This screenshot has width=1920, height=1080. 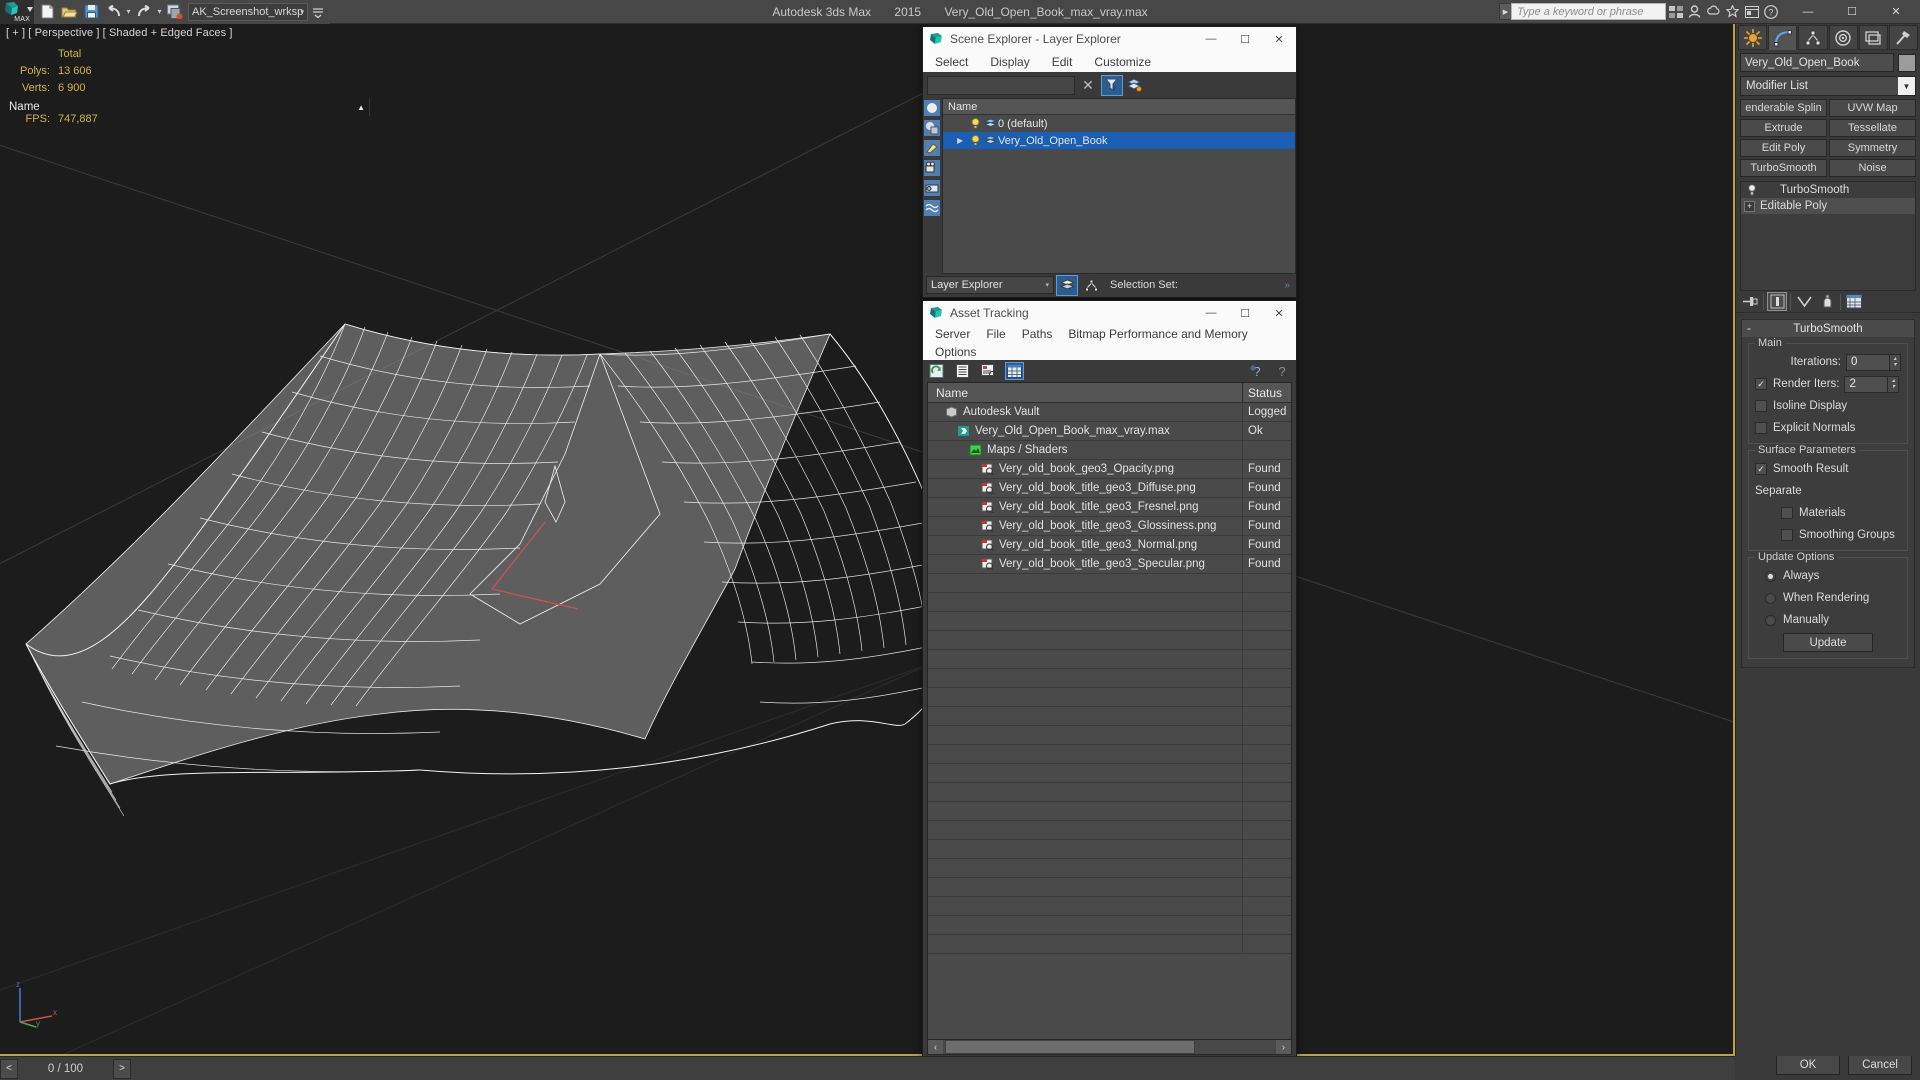 What do you see at coordinates (1749, 329) in the screenshot?
I see `rollout-collapse-icon: -` at bounding box center [1749, 329].